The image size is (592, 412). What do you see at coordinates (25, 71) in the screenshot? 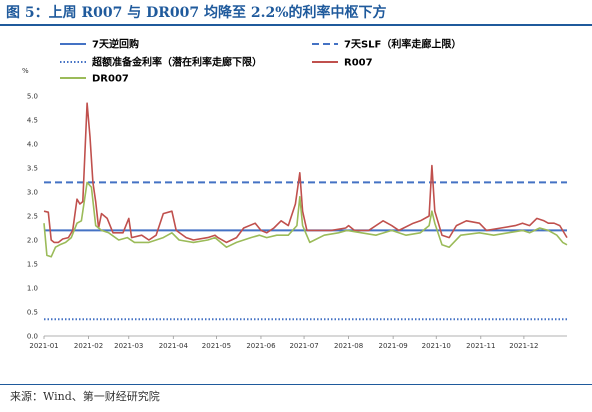
I see `y-unit-label: %` at bounding box center [25, 71].